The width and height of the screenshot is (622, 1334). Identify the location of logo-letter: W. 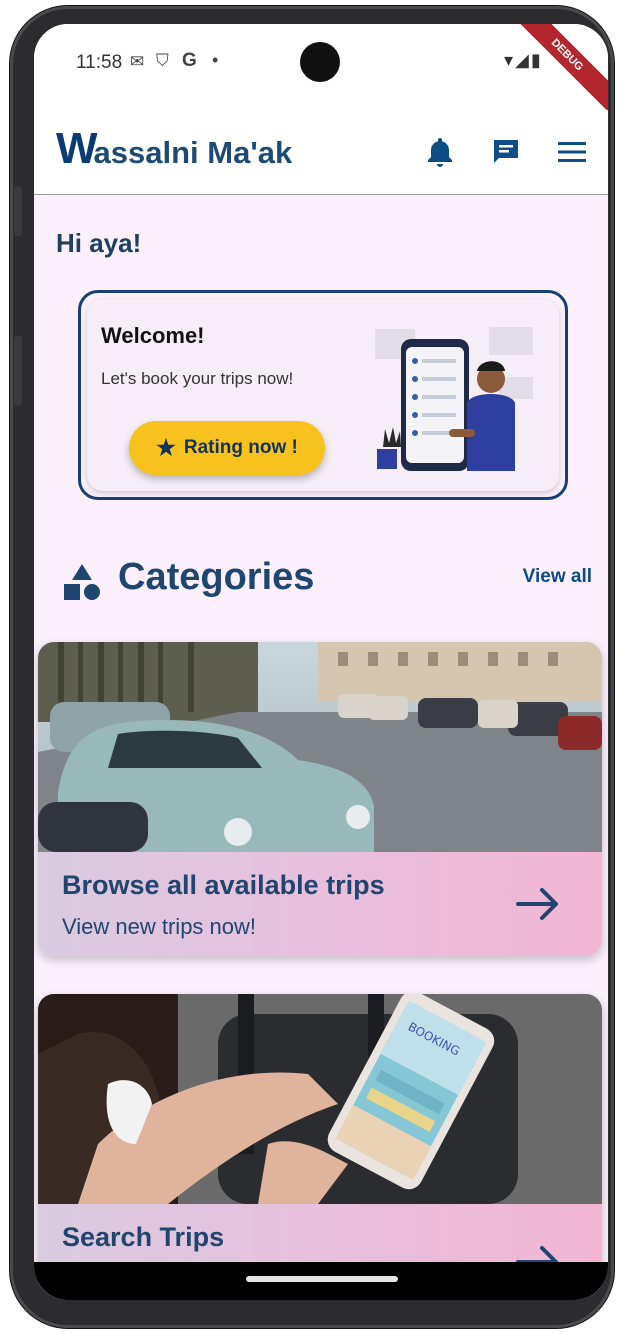
(76, 148).